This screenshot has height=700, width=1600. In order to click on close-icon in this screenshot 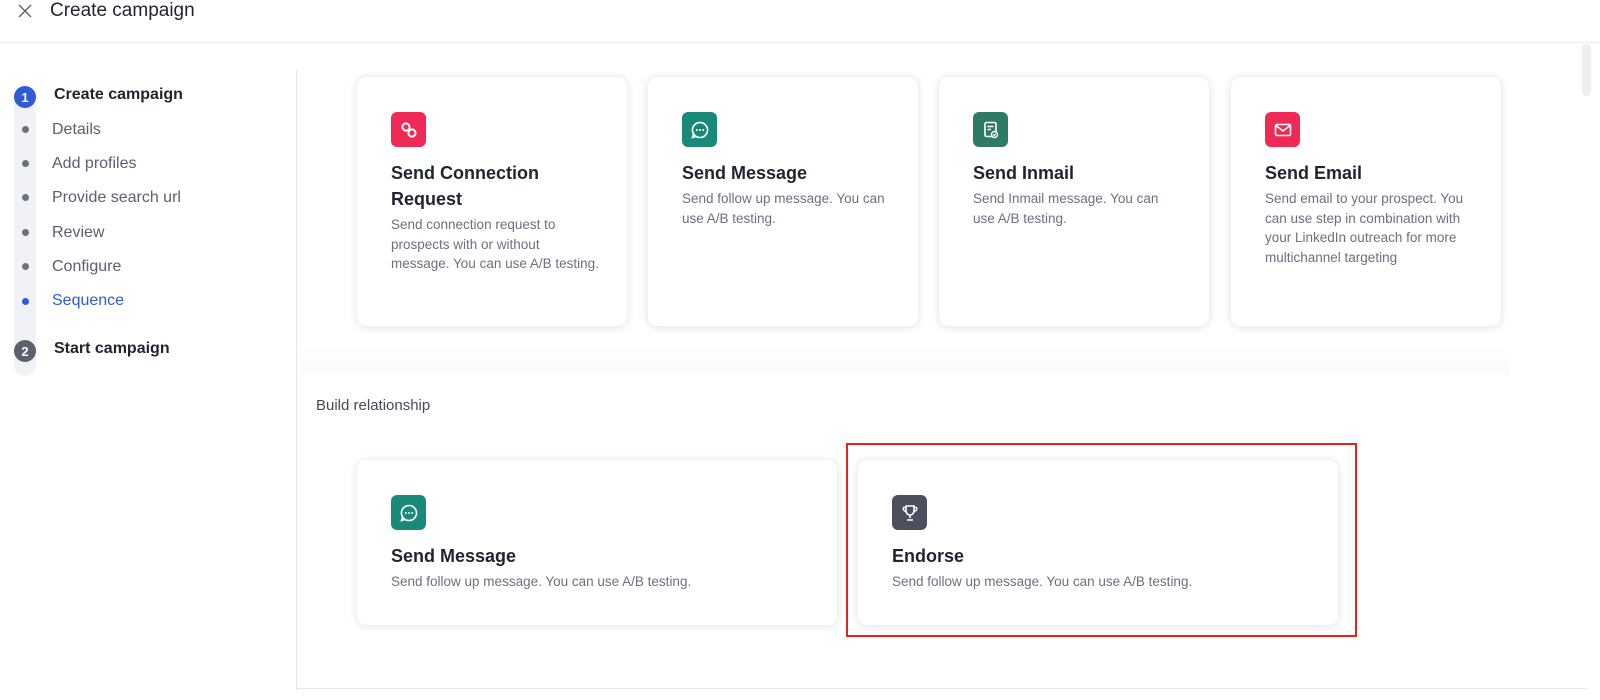, I will do `click(25, 11)`.